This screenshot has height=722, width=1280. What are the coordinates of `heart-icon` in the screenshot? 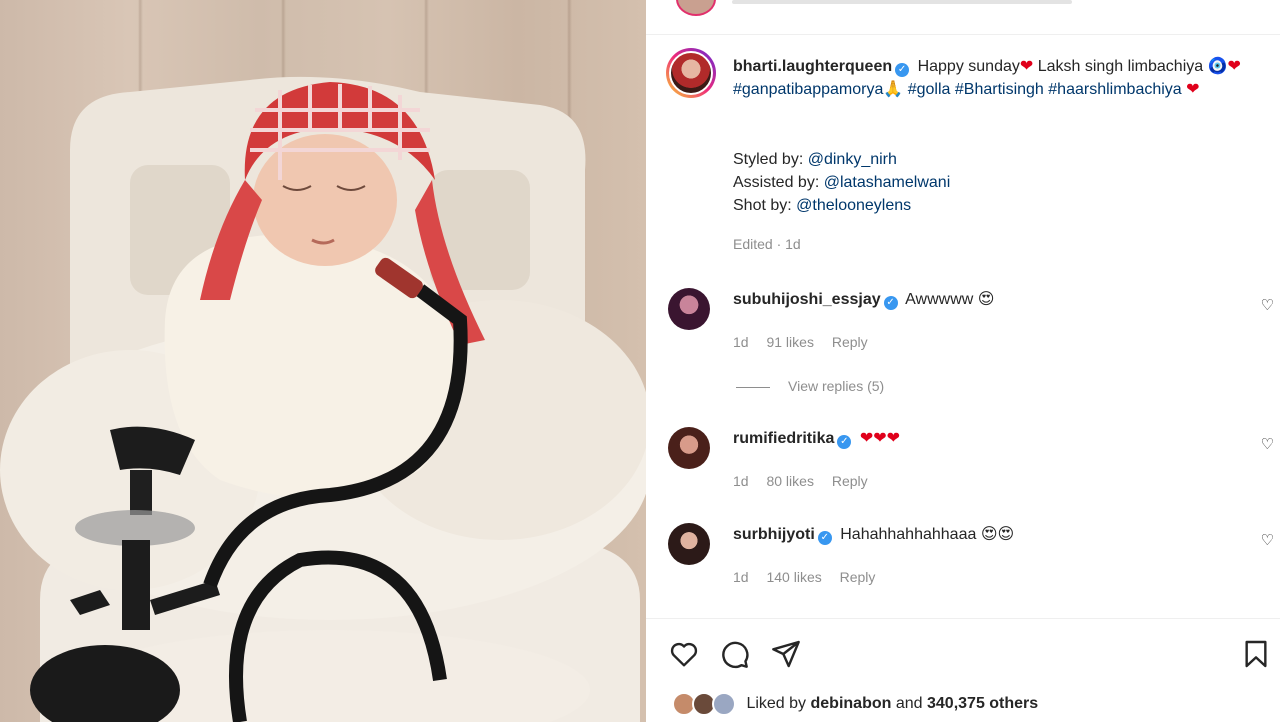 It's located at (684, 654).